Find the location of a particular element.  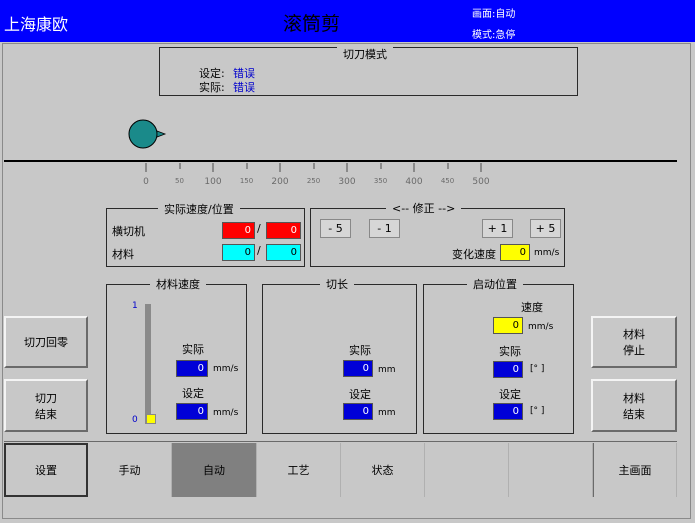

cut-length-actual-field: 0 is located at coordinates (358, 368).